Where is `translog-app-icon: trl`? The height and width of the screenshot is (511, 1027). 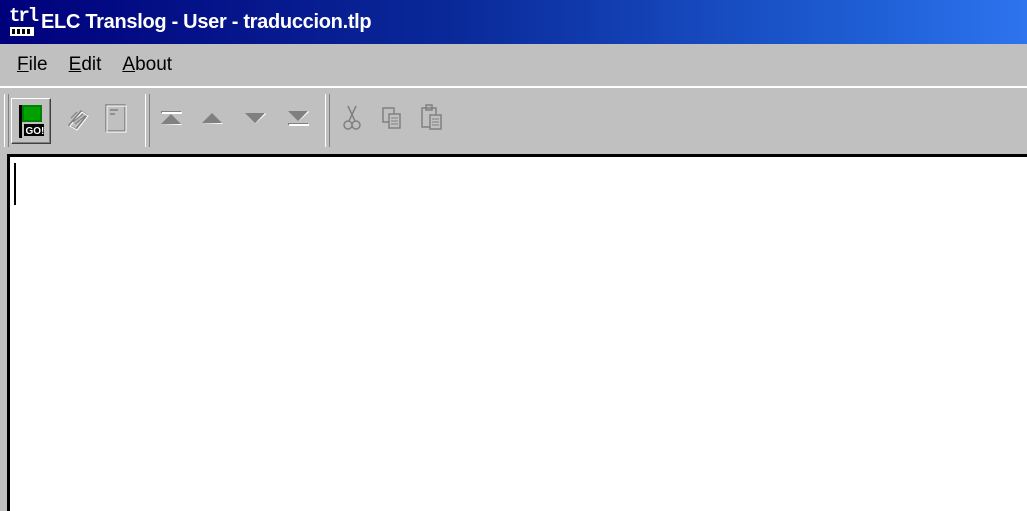 translog-app-icon: trl is located at coordinates (24, 21).